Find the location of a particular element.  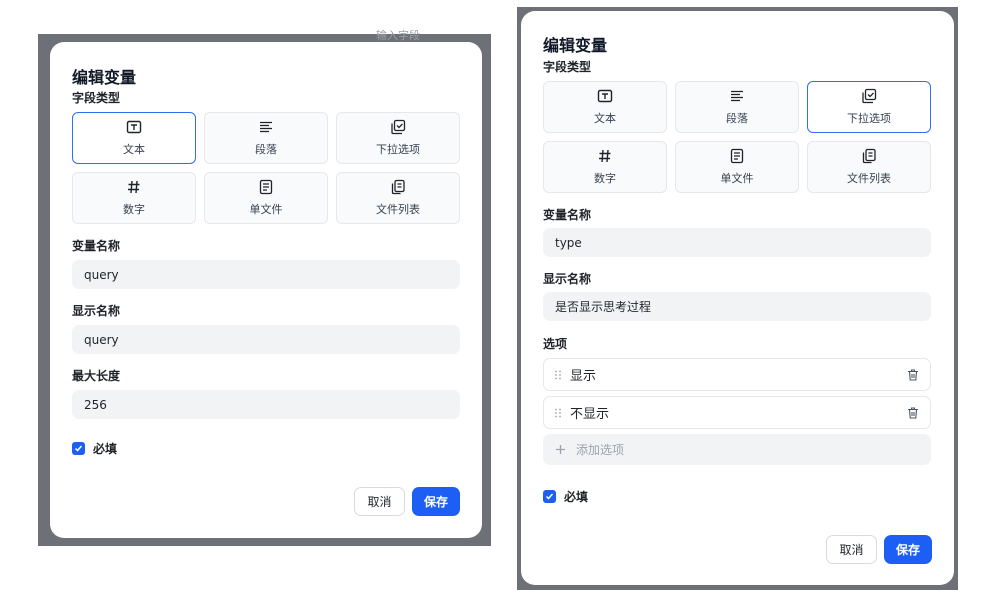

display-name-input: query is located at coordinates (266, 339).